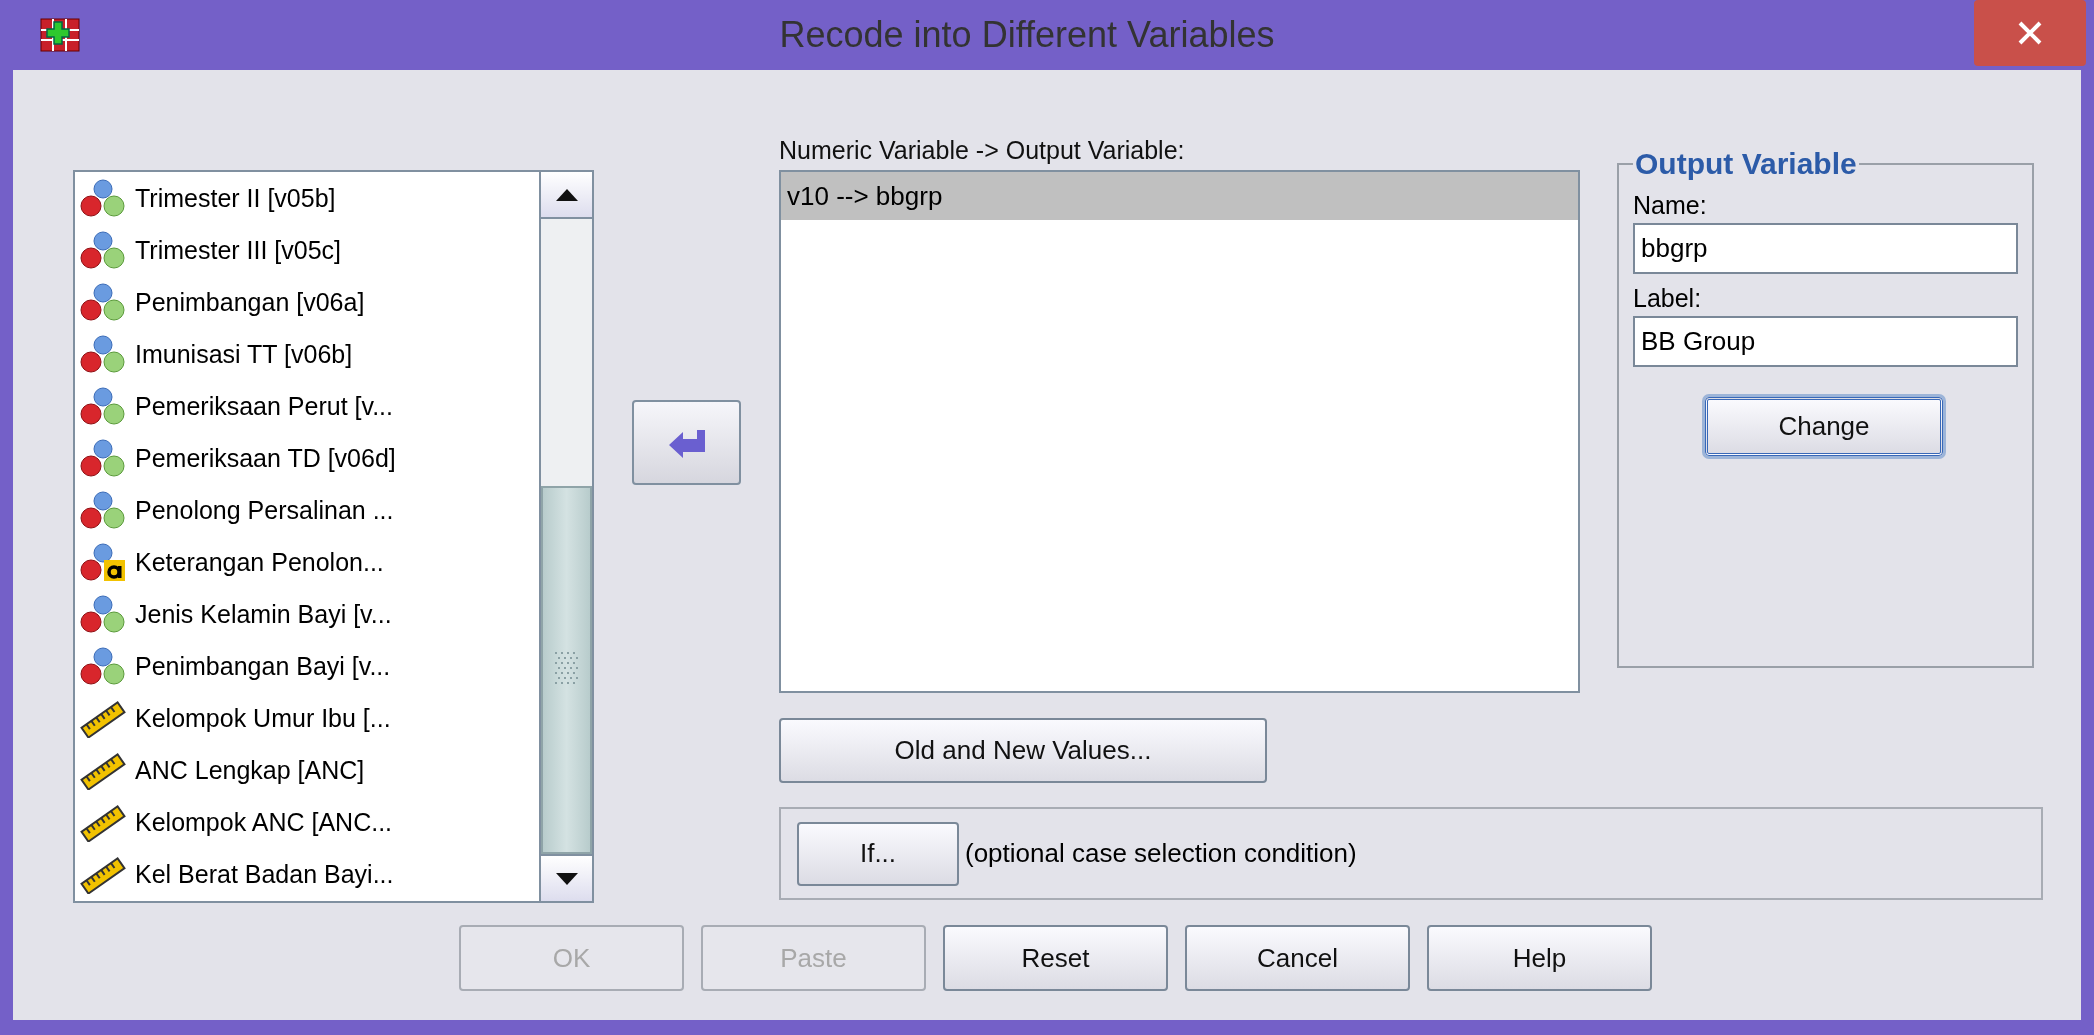 Image resolution: width=2094 pixels, height=1035 pixels. I want to click on window-title: Recode into Different Variables, so click(1027, 35).